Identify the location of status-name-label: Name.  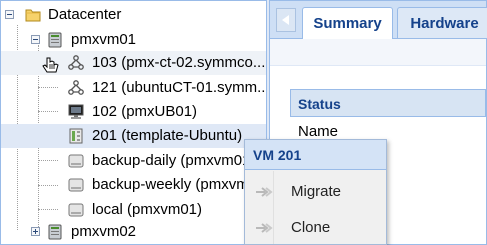
(318, 131).